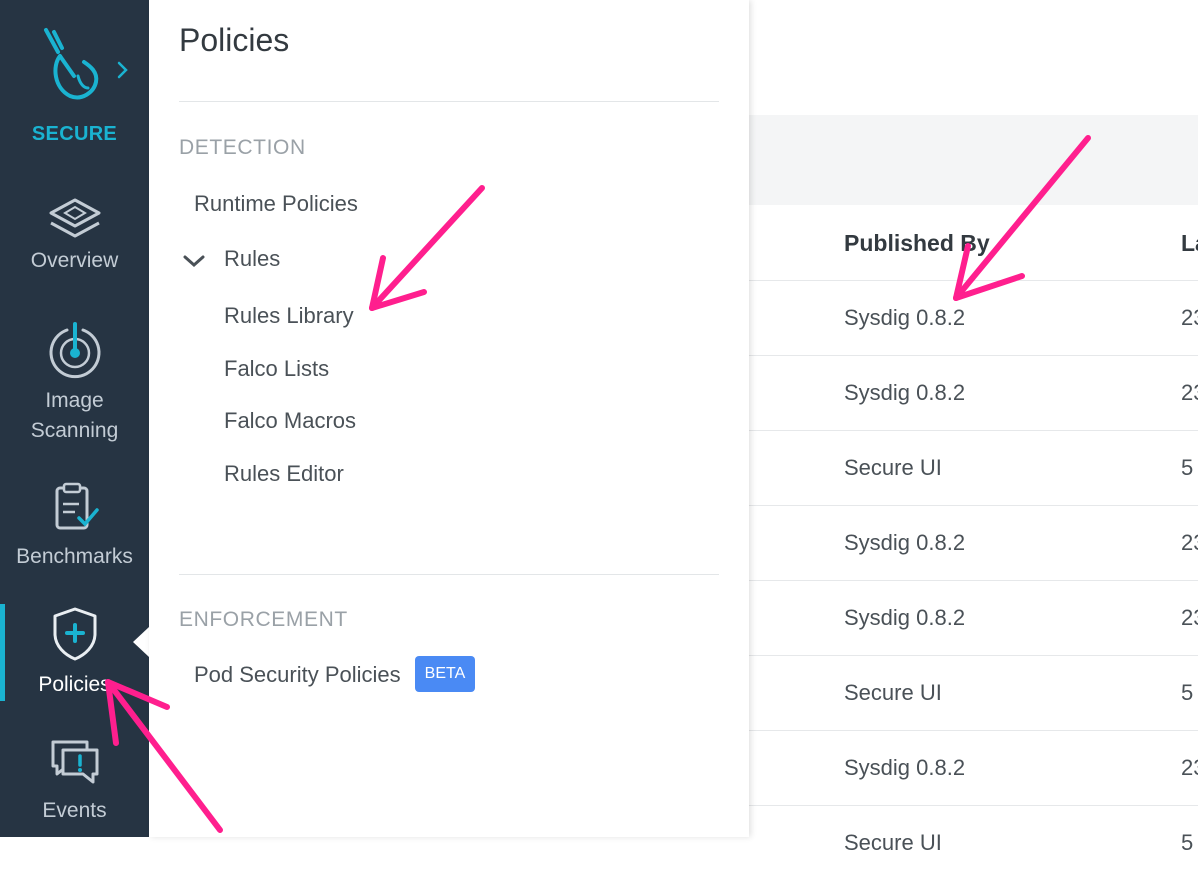  Describe the element at coordinates (445, 674) in the screenshot. I see `beta-badge: BETA` at that location.